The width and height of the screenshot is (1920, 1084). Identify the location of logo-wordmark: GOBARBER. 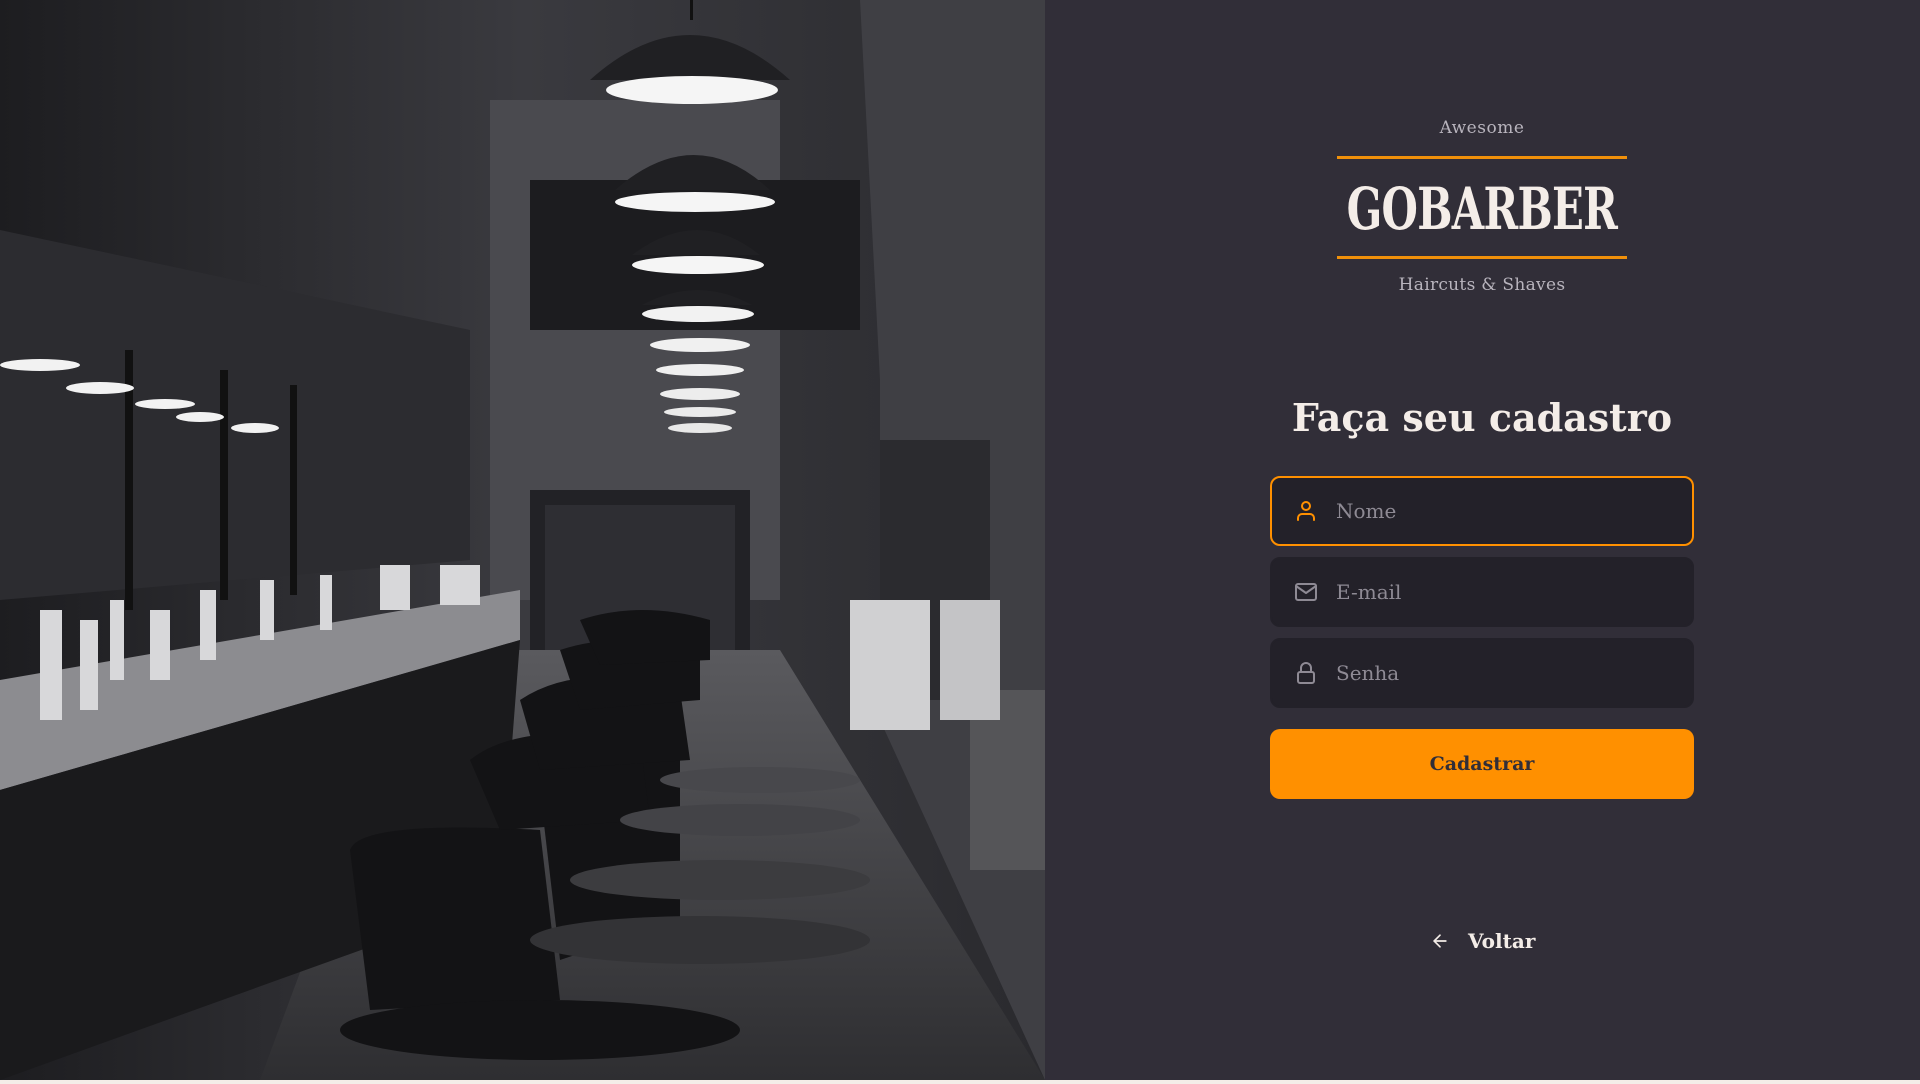
(1482, 209).